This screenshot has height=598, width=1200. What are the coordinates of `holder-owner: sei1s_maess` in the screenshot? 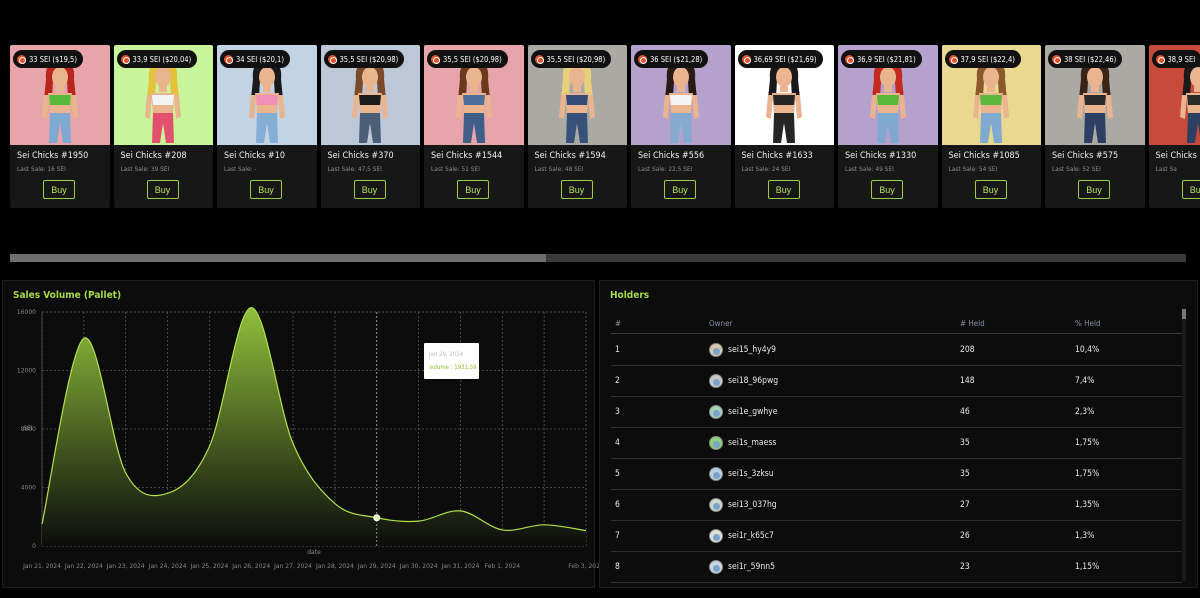 It's located at (742, 443).